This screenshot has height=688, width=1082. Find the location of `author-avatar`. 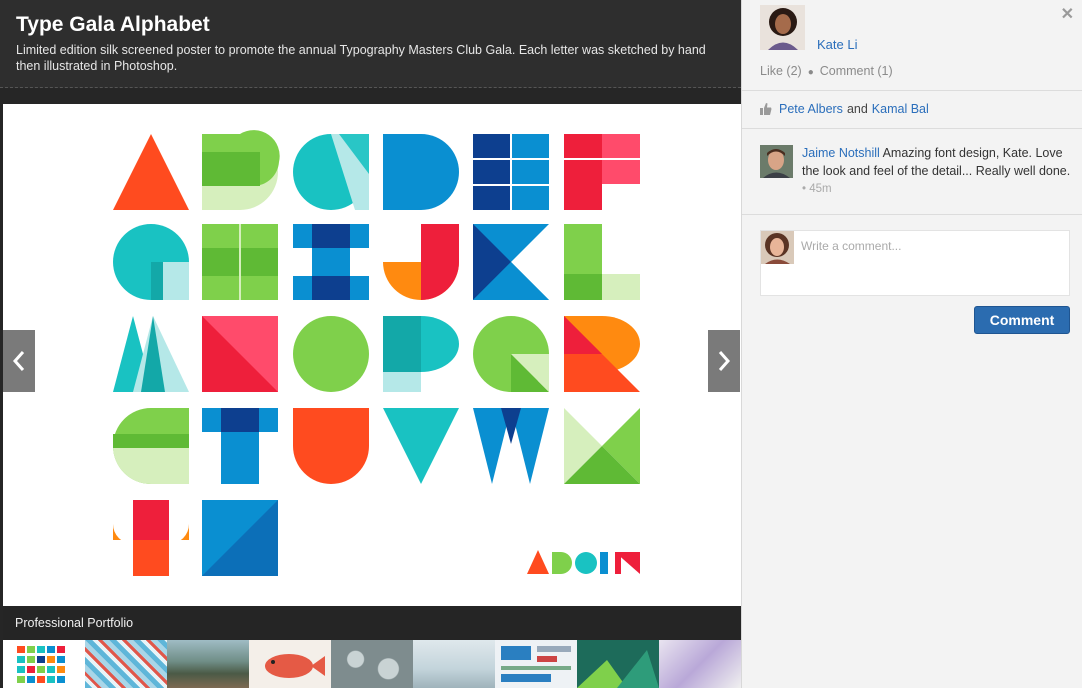

author-avatar is located at coordinates (782, 27).